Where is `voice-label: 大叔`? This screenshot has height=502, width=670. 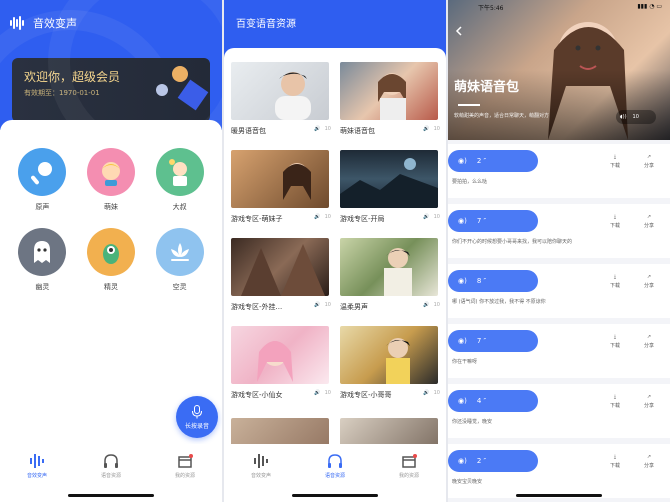 voice-label: 大叔 is located at coordinates (179, 207).